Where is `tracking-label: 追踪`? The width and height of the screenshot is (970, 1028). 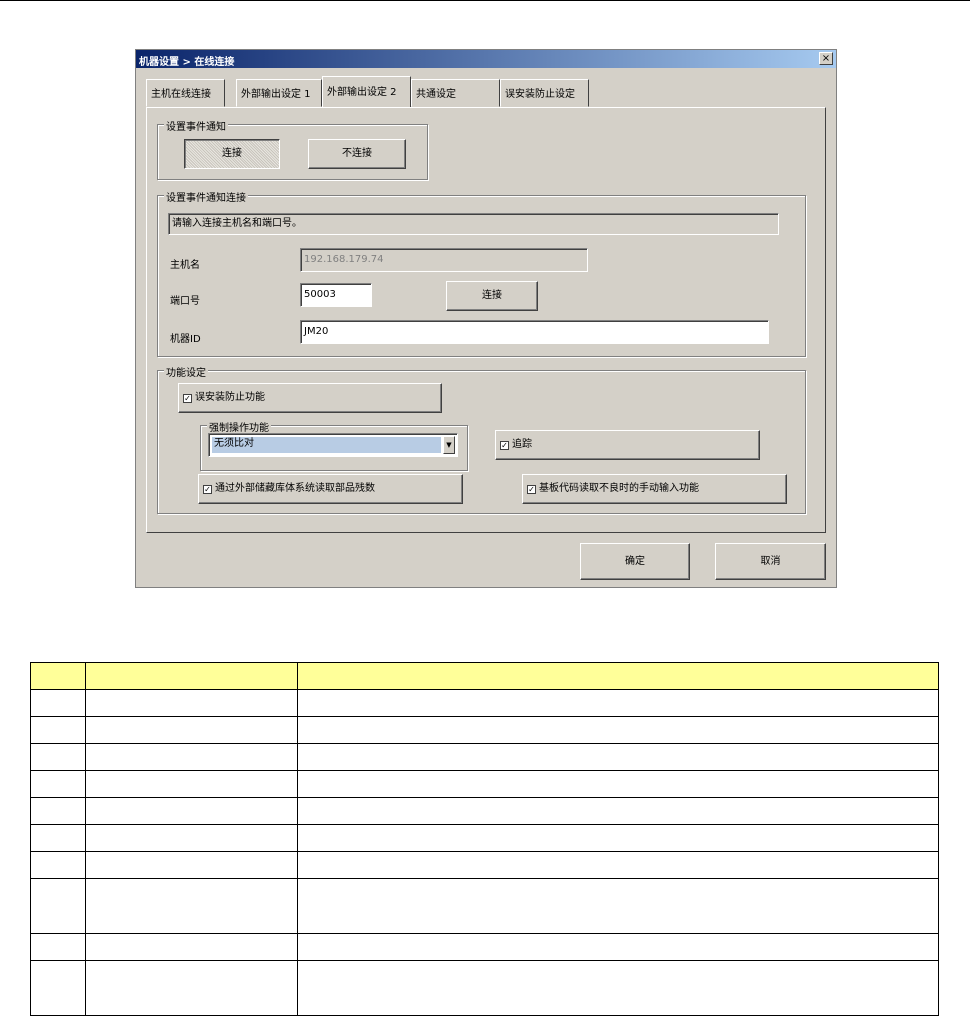
tracking-label: 追踪 is located at coordinates (522, 444).